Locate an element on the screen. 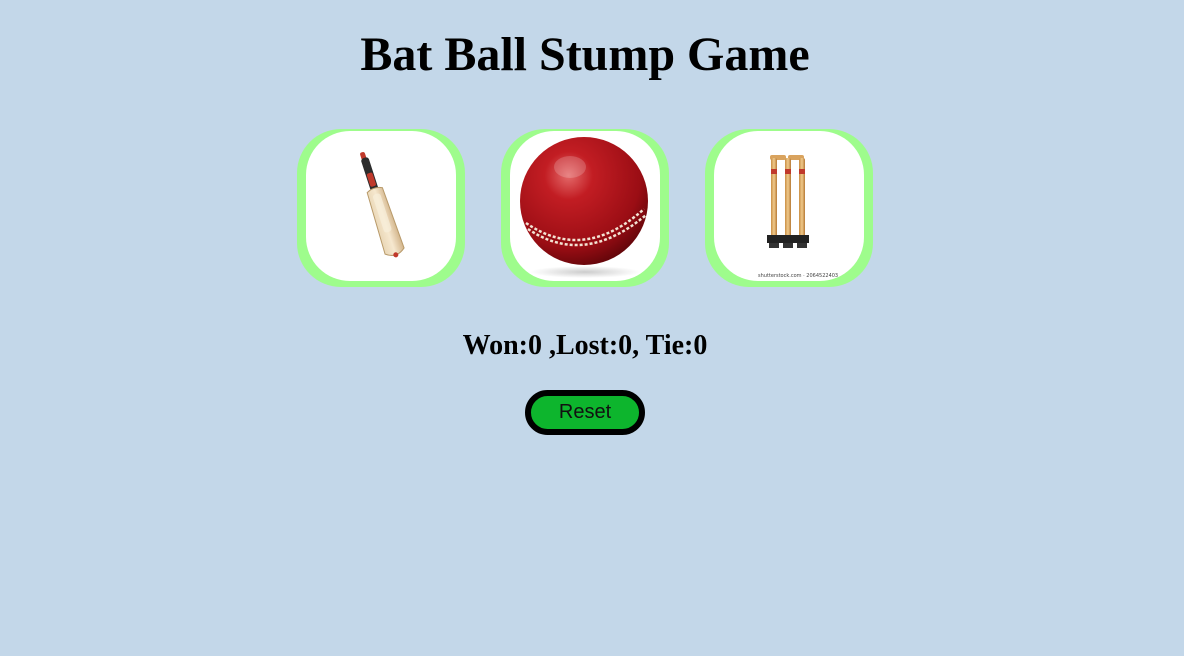  cricket-ball-icon is located at coordinates (584, 207).